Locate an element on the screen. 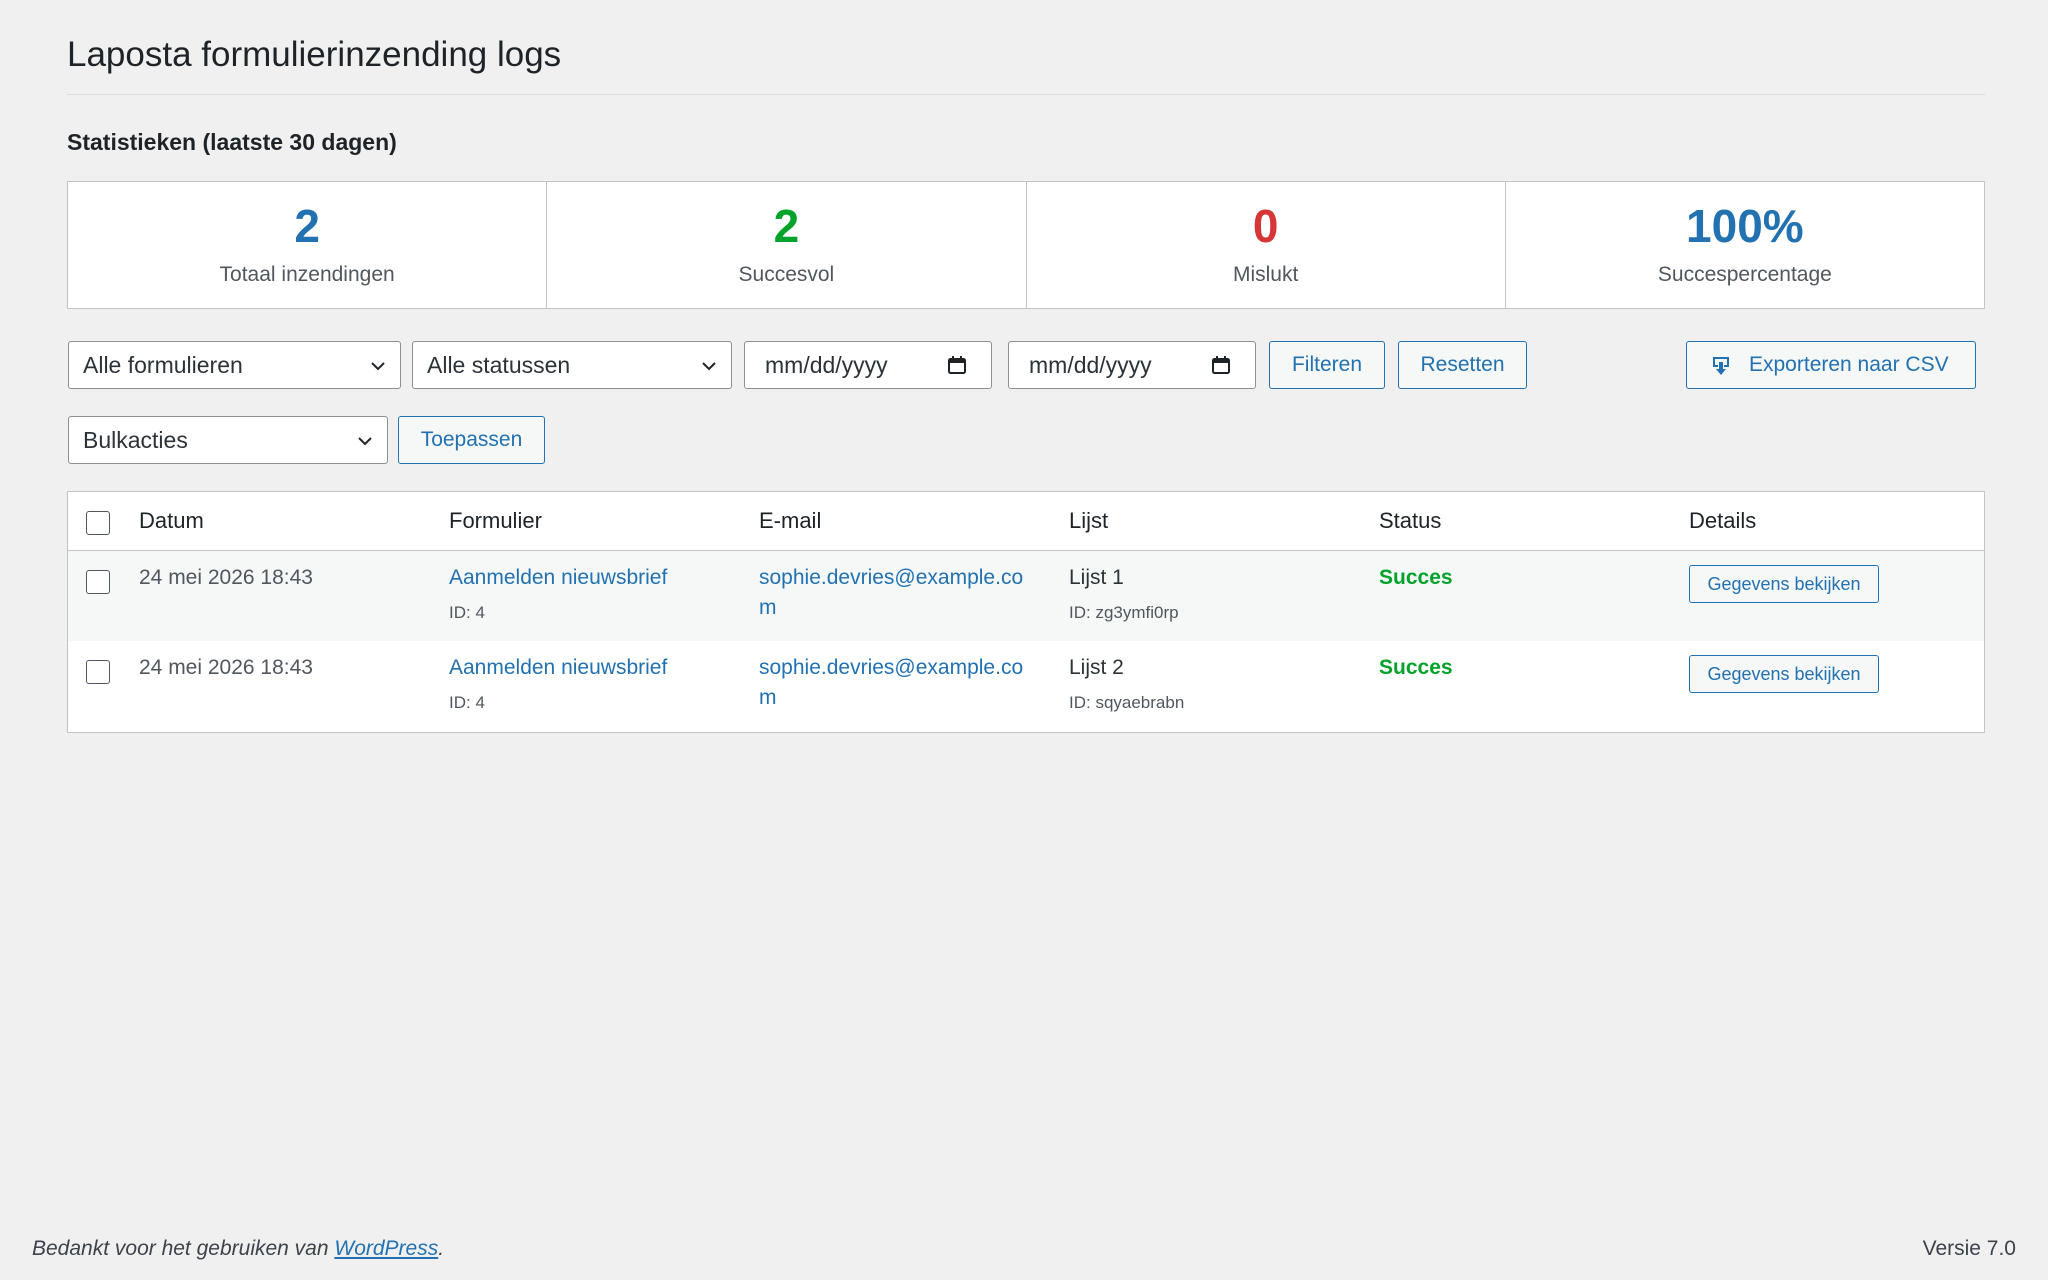 The width and height of the screenshot is (2048, 1280). footer-thanks-text: Bedankt voor het gebruiken van is located at coordinates (183, 1248).